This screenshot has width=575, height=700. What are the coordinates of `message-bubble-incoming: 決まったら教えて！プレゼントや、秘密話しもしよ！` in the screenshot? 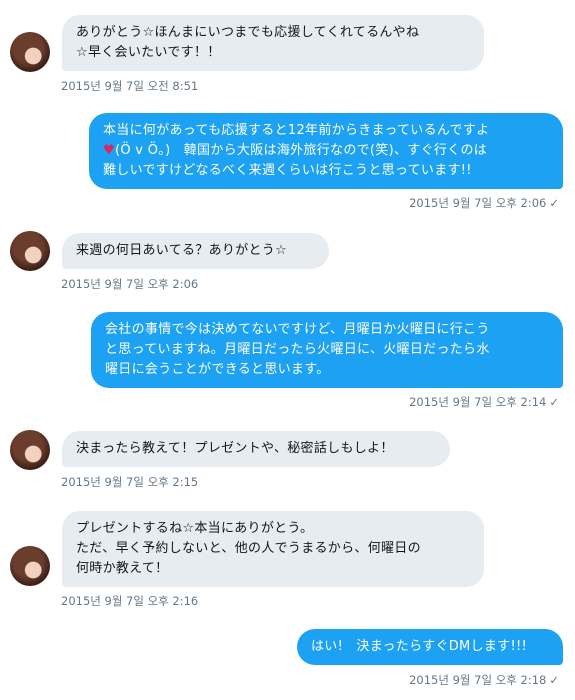 It's located at (256, 449).